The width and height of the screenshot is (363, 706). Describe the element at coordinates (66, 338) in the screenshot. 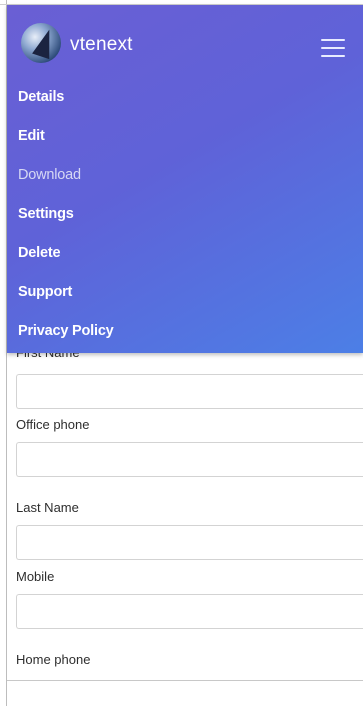

I see `menu-item-privacy-policy: Privacy Policy` at that location.